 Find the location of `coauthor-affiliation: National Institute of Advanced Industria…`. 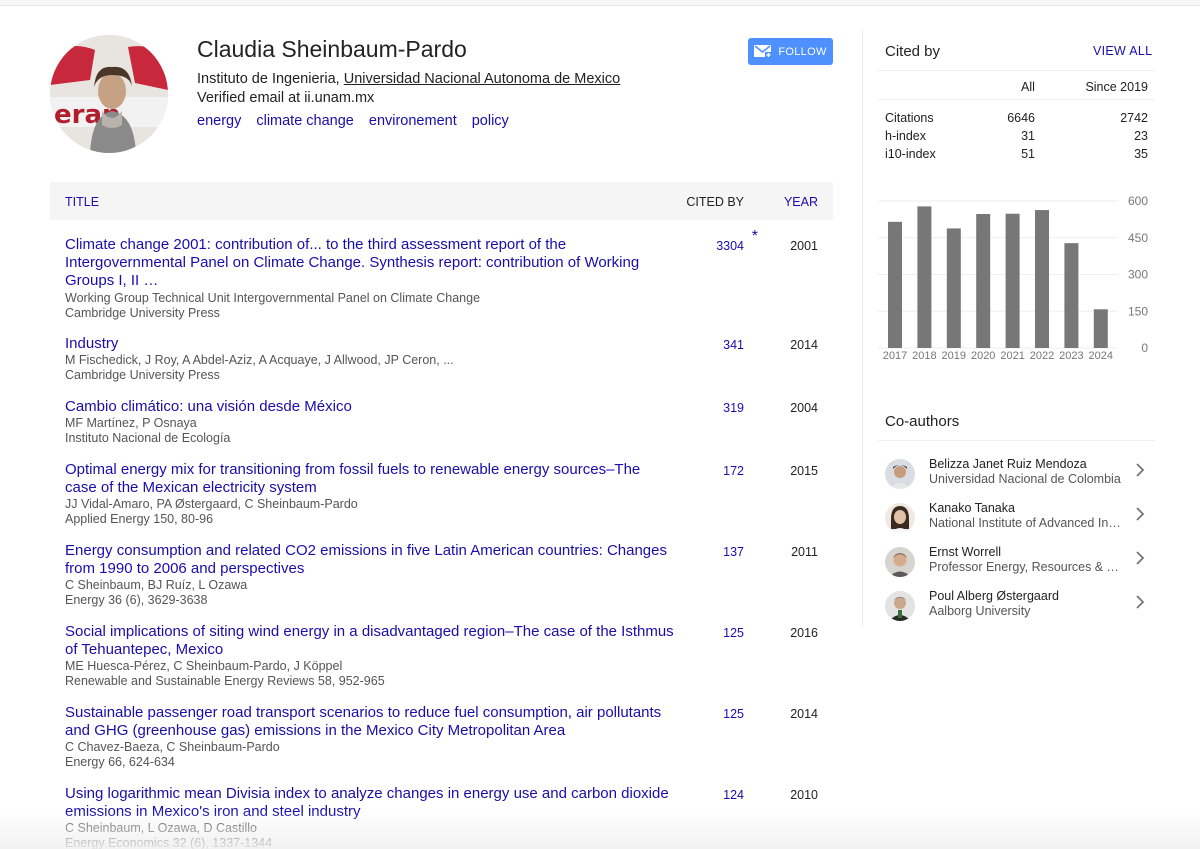

coauthor-affiliation: National Institute of Advanced Industria… is located at coordinates (1025, 523).